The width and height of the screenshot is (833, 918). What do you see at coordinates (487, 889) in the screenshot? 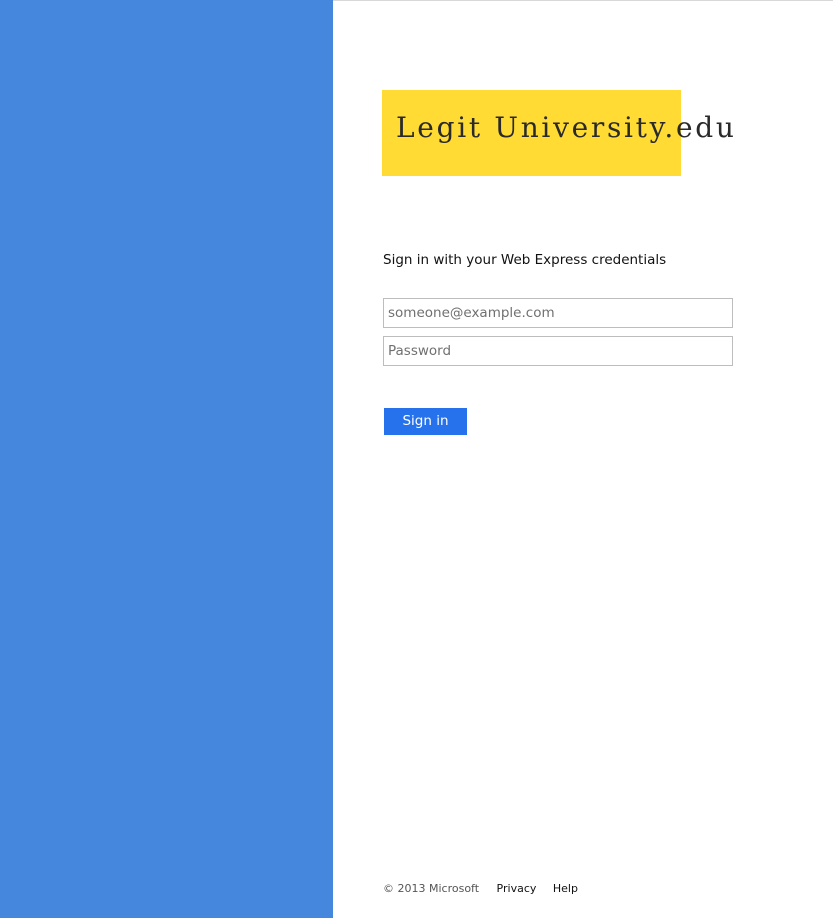
I see `footer: © 2013 Microsoft Privacy Help` at bounding box center [487, 889].